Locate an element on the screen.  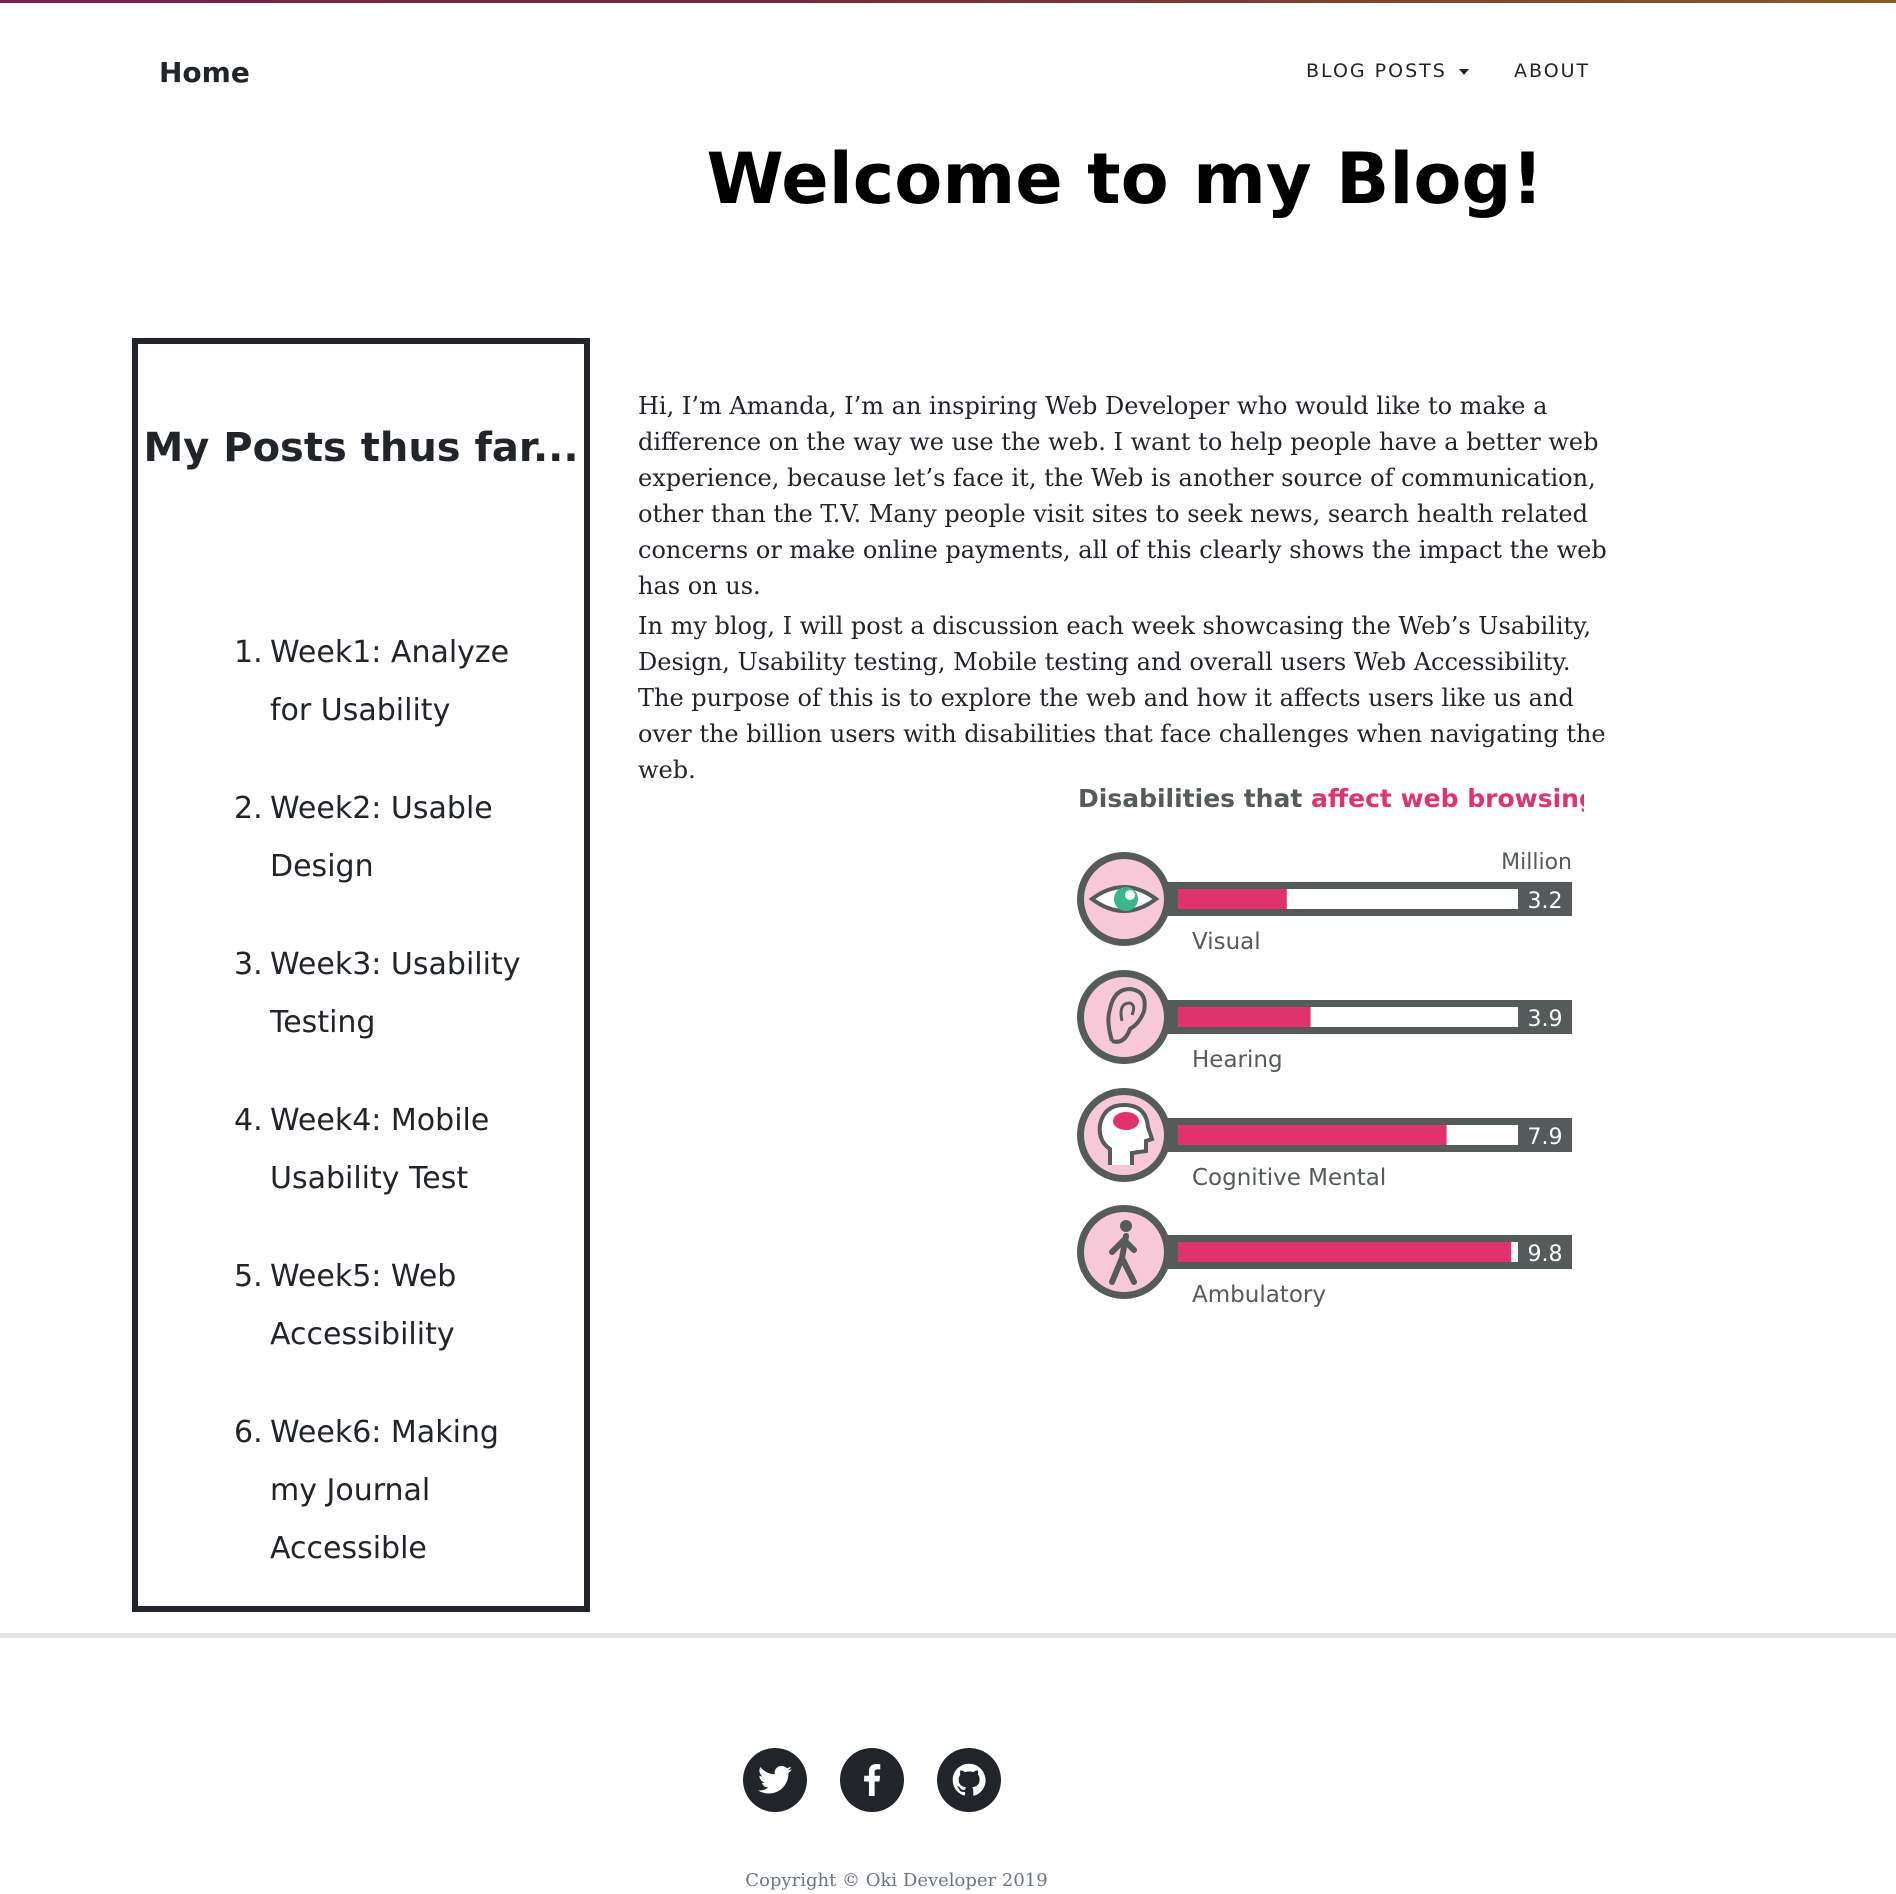
post-title: Week3: Usability Testing is located at coordinates (395, 993).